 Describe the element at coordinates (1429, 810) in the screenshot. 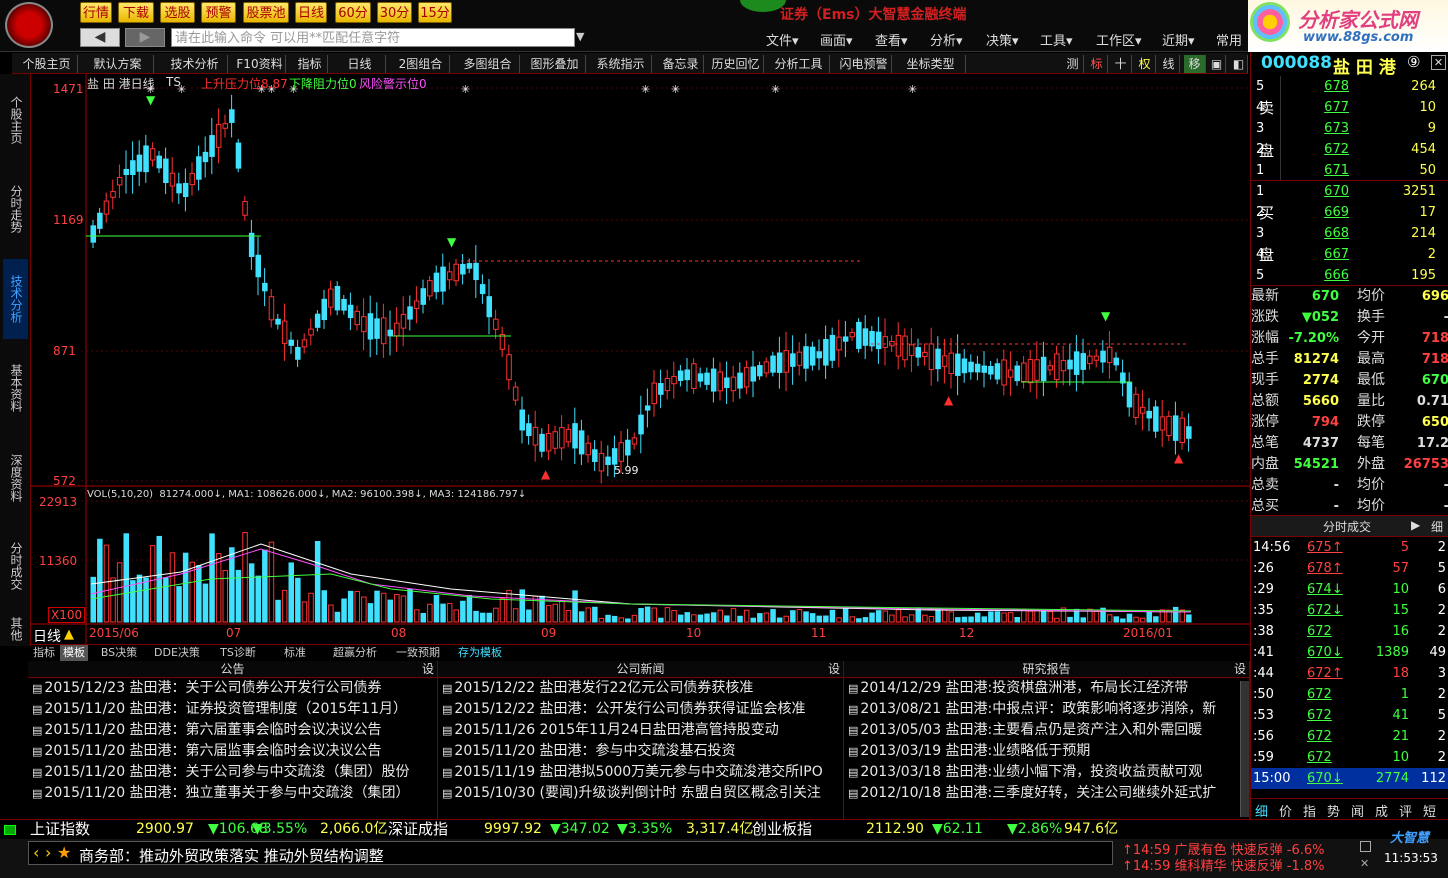

I see `quote-tab-7: 短` at that location.